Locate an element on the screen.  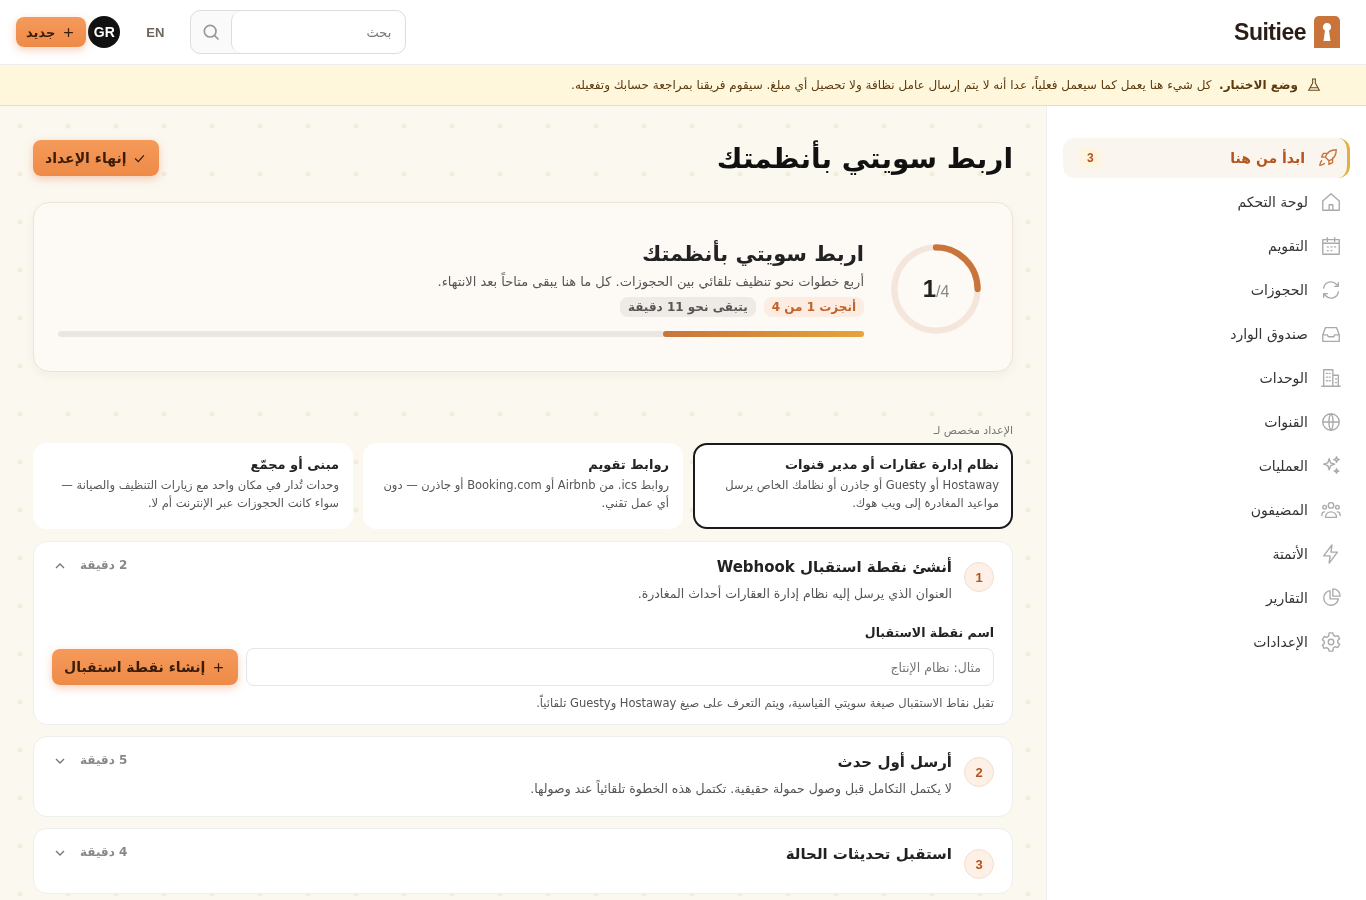
step-title: أنشئ نقطة استقبال Webhook is located at coordinates (833, 567).